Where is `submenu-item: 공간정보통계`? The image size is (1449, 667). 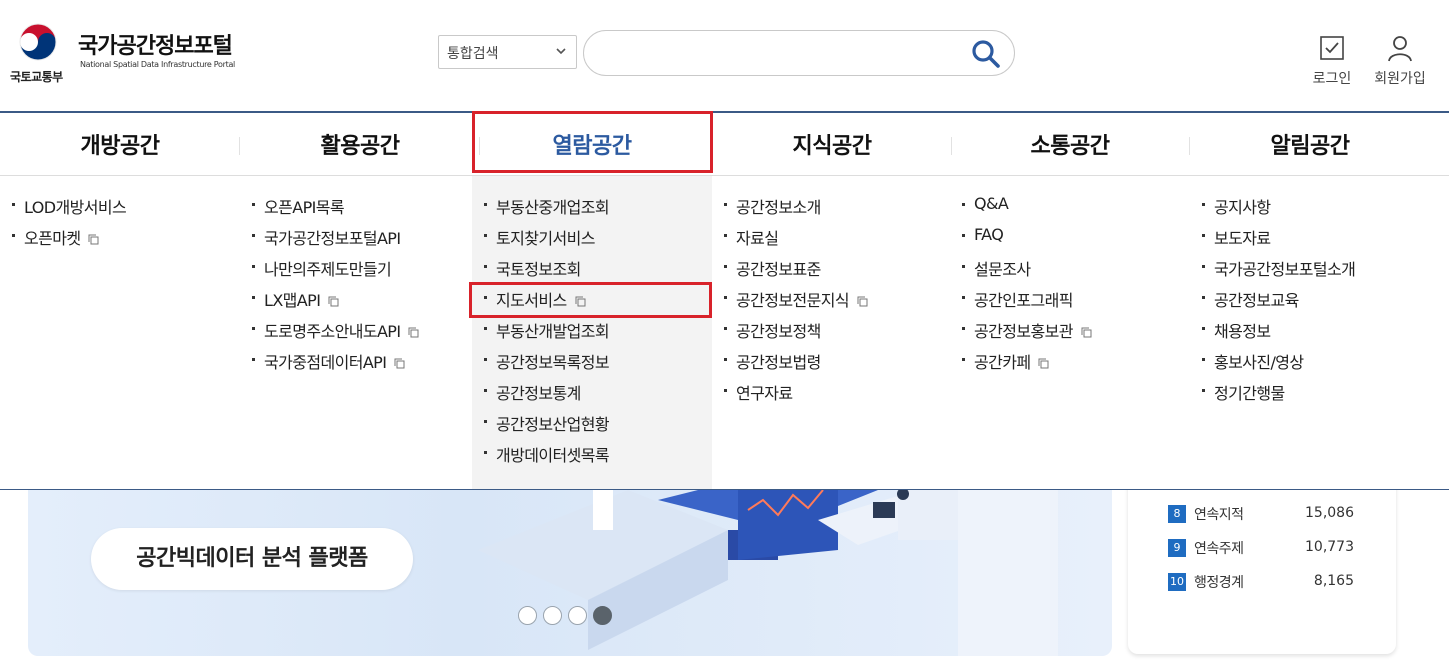 submenu-item: 공간정보통계 is located at coordinates (546, 395).